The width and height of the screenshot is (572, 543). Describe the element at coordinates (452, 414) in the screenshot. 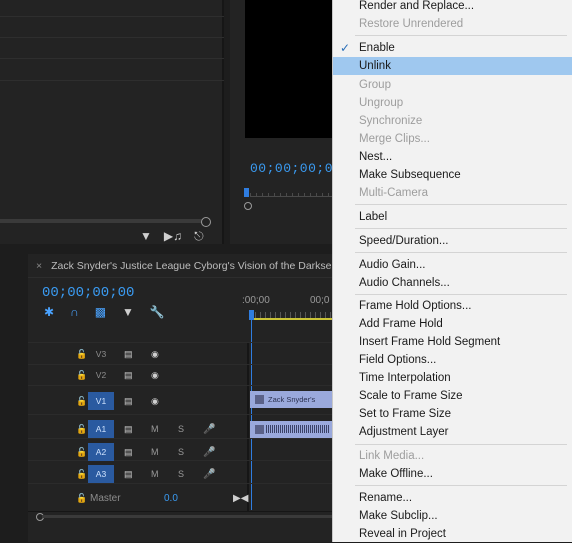

I see `menu-item-set-to-frame-size: Set to Frame Size` at that location.